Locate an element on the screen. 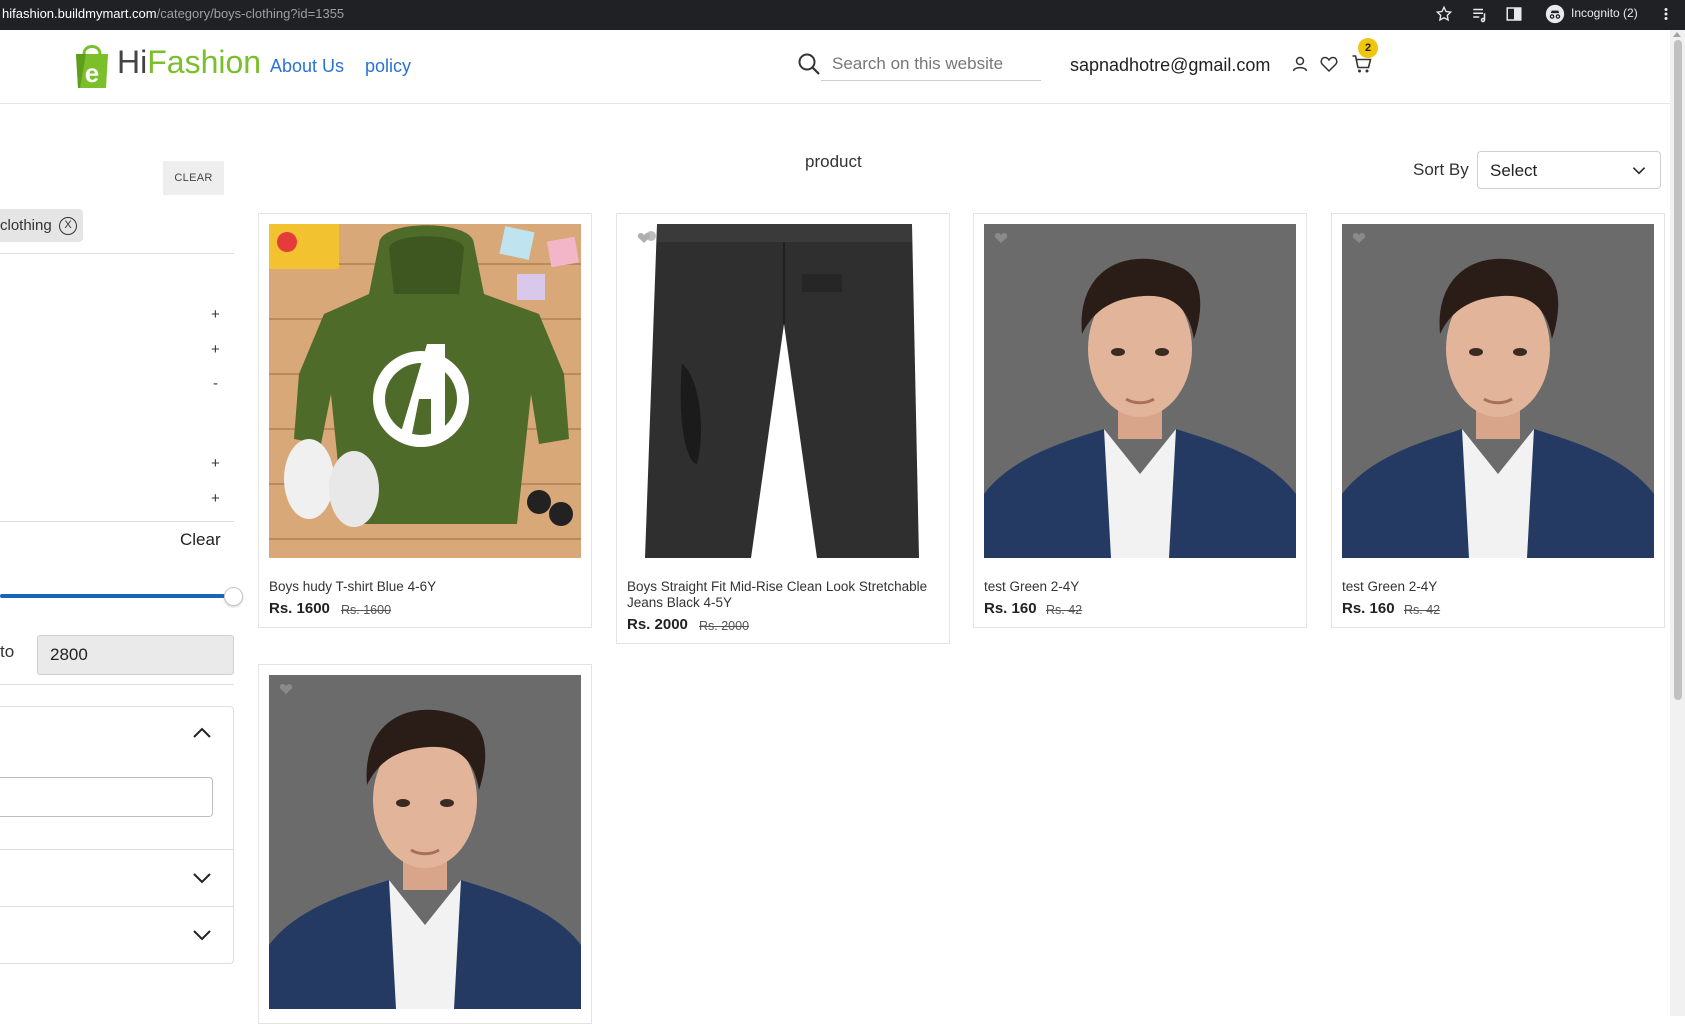 This screenshot has width=1685, height=1024. scroll-up-arrow-icon is located at coordinates (1677, 34).